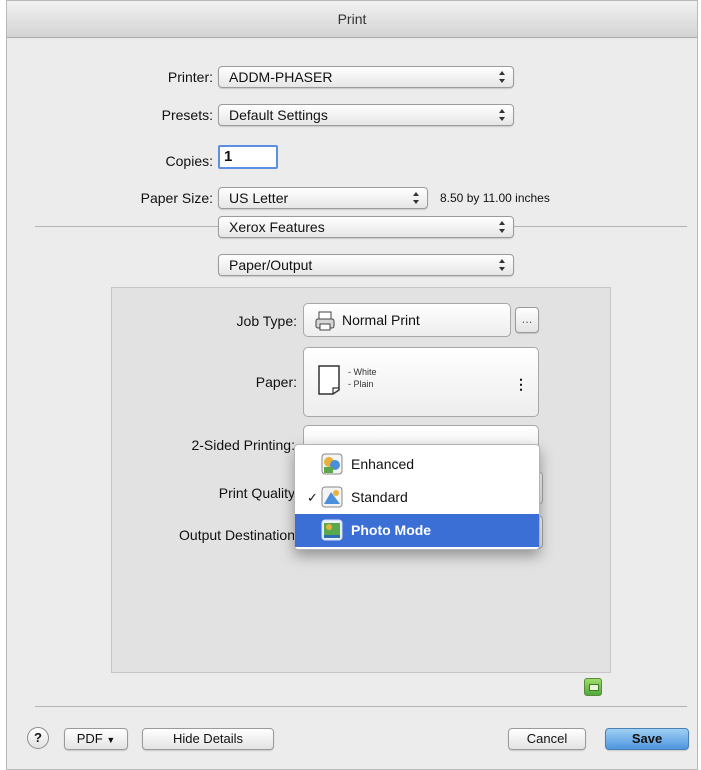 This screenshot has height=770, width=701. What do you see at coordinates (383, 464) in the screenshot?
I see `menu-item-label: Enhanced` at bounding box center [383, 464].